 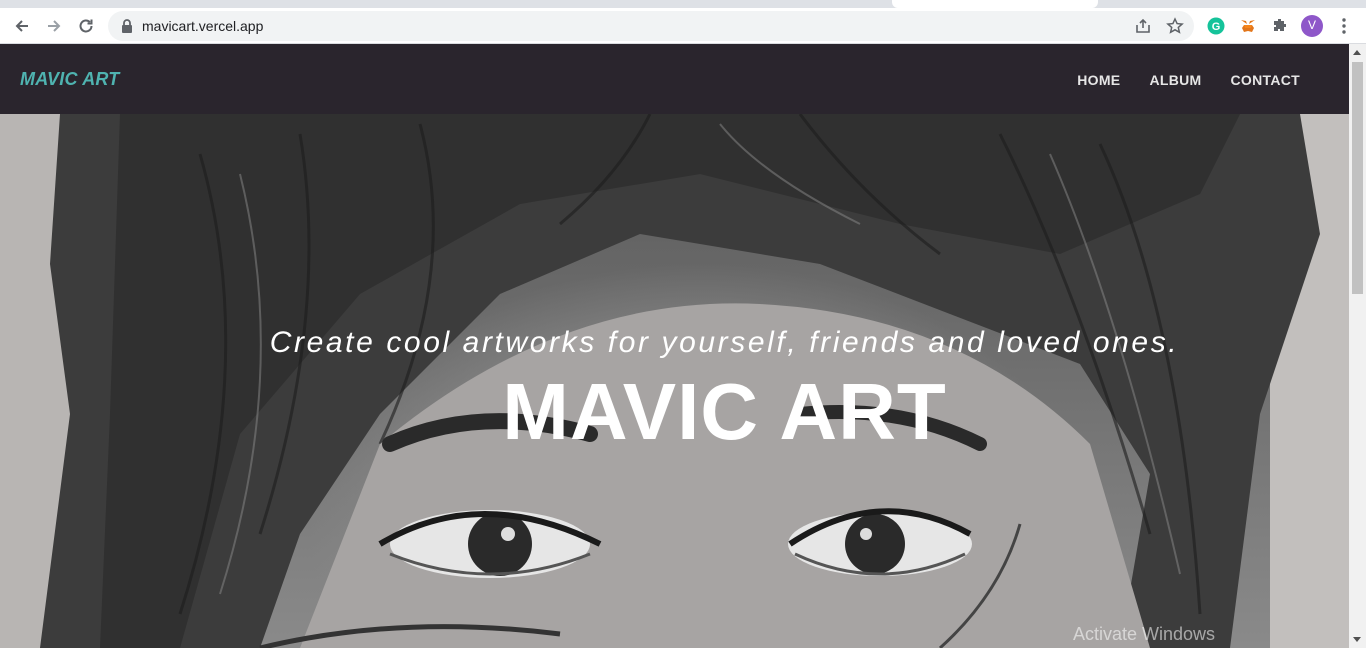 What do you see at coordinates (1143, 26) in the screenshot?
I see `share-icon` at bounding box center [1143, 26].